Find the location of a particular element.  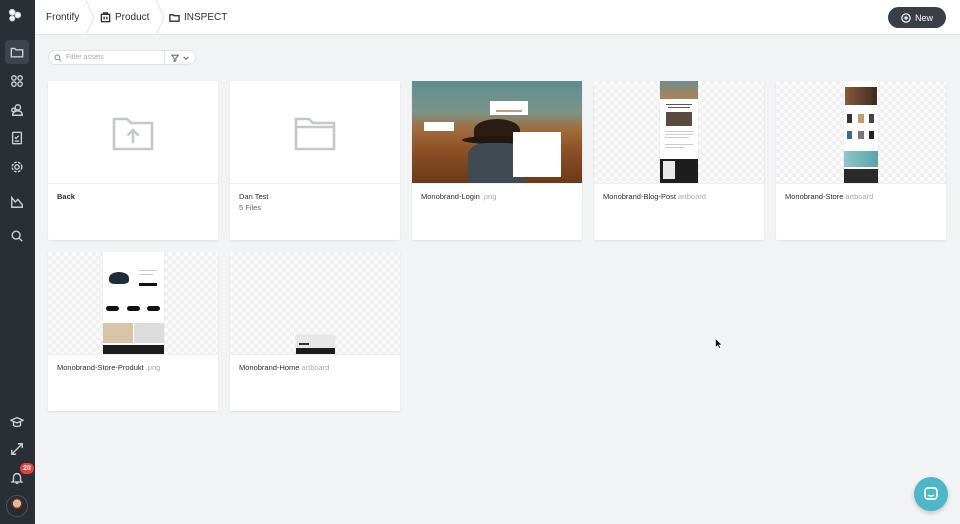

breadcrumb-frontify: Frontify is located at coordinates (62, 17).